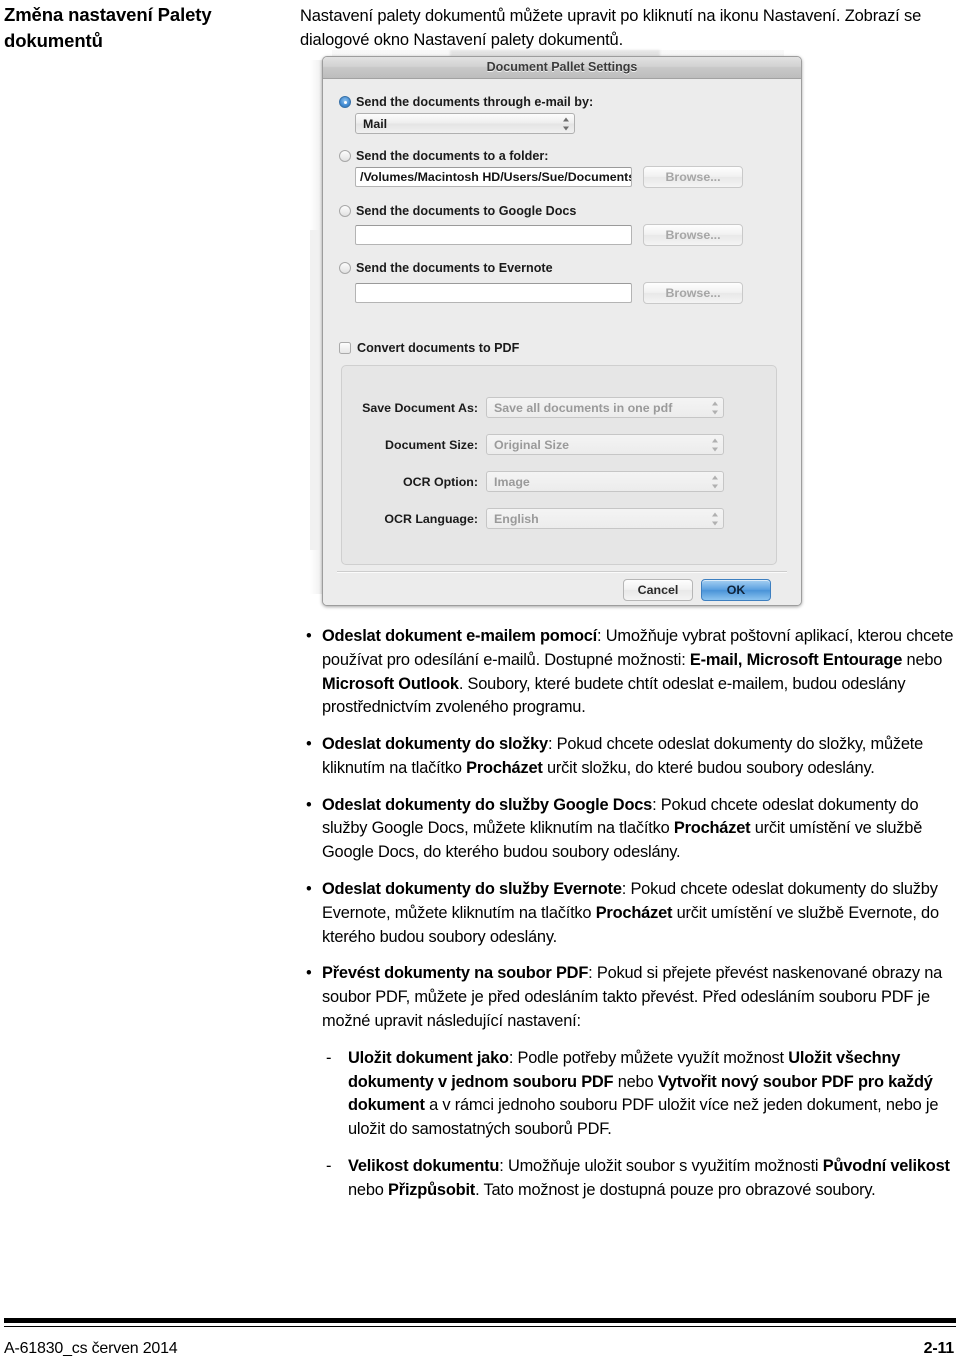  What do you see at coordinates (431, 519) in the screenshot?
I see `label-ocr-language: OCR Language:` at bounding box center [431, 519].